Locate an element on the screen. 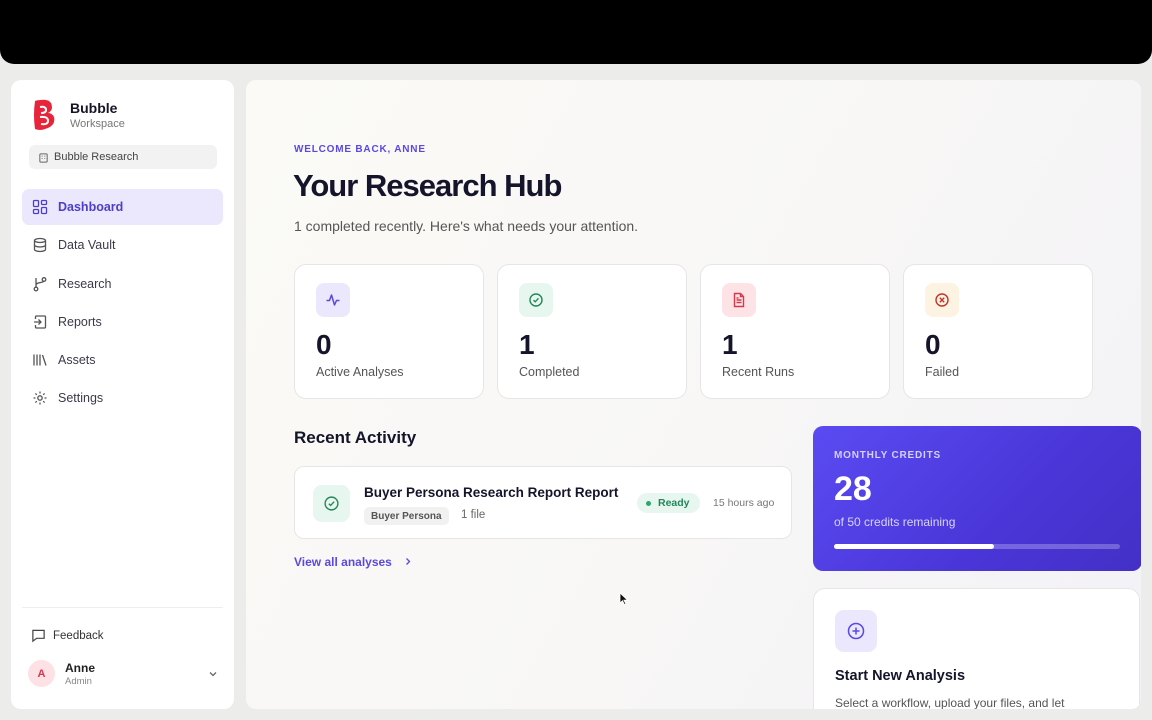 The image size is (1152, 720). stat-card-completed: 1 Completed is located at coordinates (592, 331).